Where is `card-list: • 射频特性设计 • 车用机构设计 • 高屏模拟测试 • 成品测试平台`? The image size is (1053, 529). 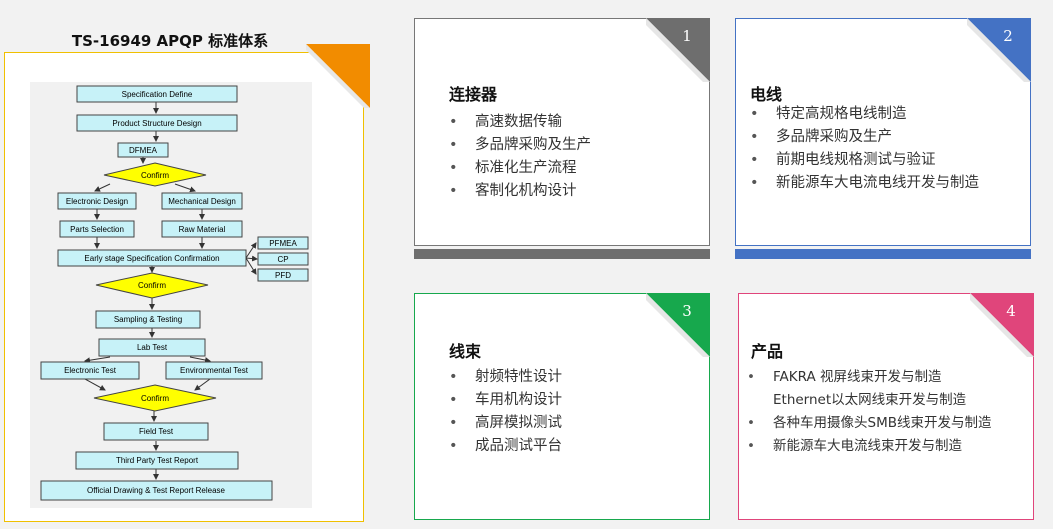 card-list: • 射频特性设计 • 车用机构设计 • 高屏模拟测试 • 成品测试平台 is located at coordinates (505, 412).